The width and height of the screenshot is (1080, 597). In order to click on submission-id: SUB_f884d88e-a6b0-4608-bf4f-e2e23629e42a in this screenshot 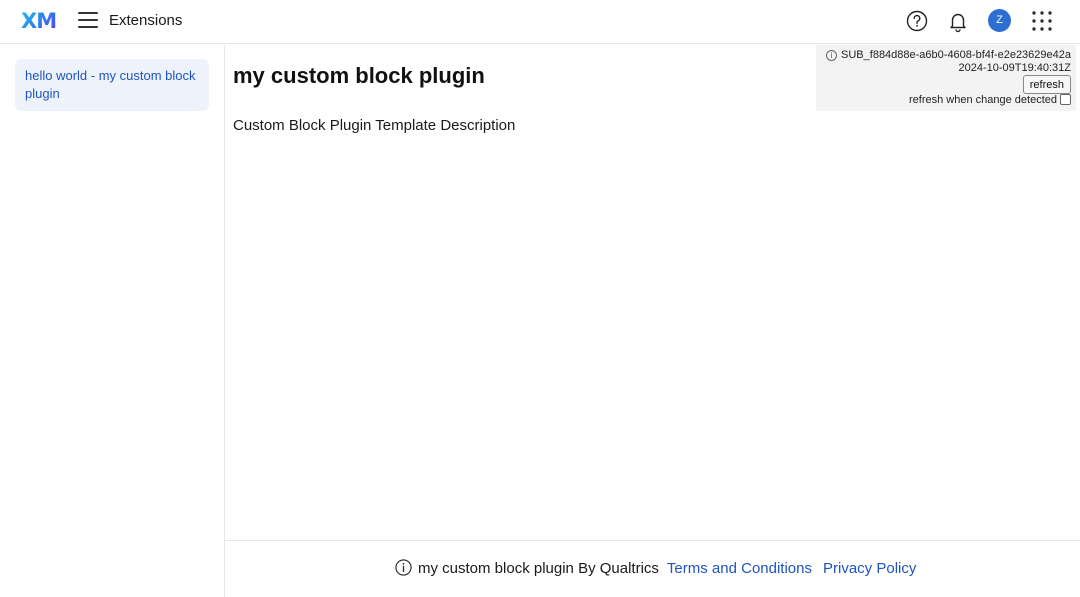, I will do `click(956, 55)`.